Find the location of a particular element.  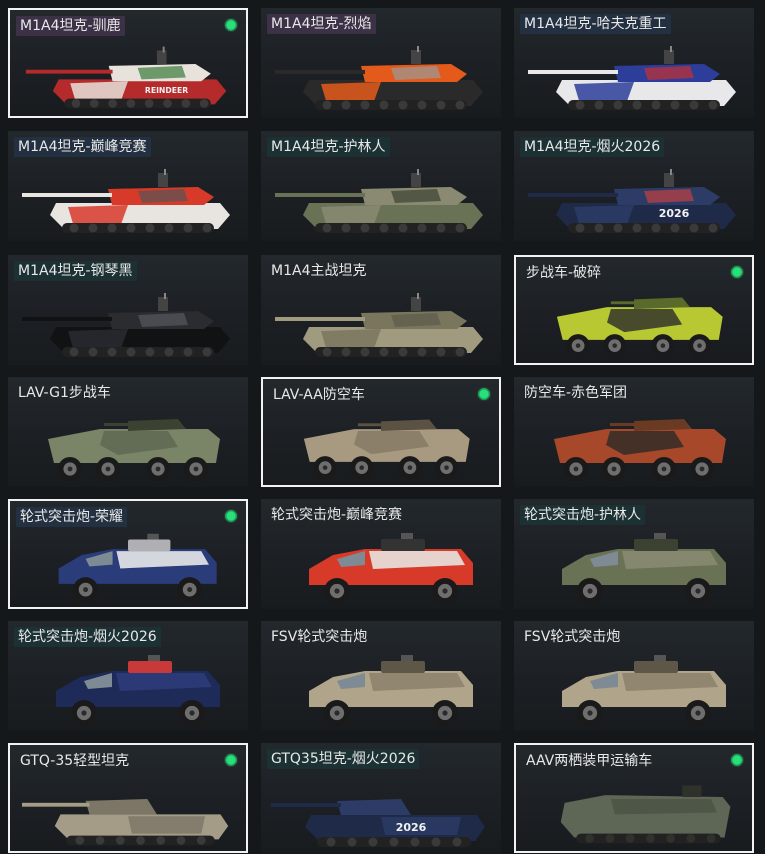

vehicle-skin-name: 防空车-赤色军团 is located at coordinates (576, 393).